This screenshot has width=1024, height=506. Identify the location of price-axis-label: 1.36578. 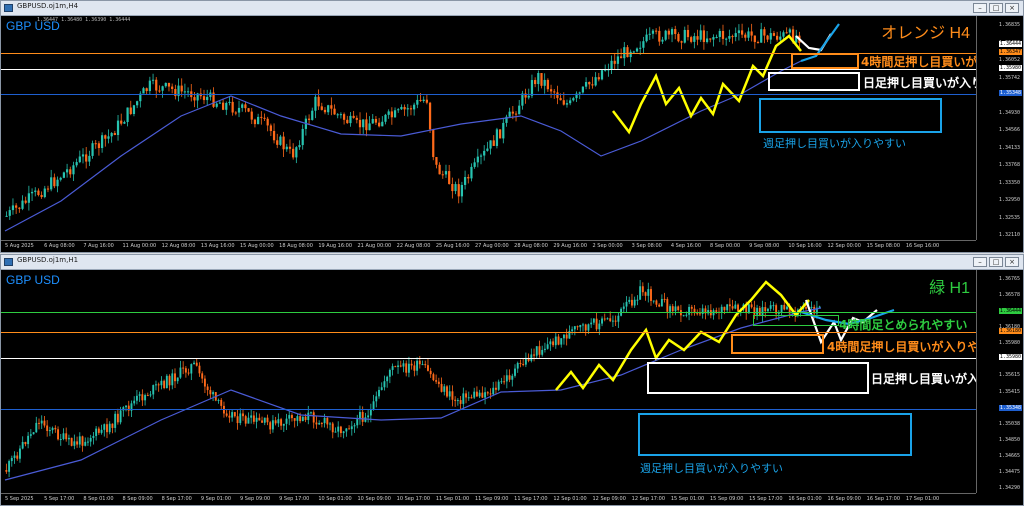
(1009, 295).